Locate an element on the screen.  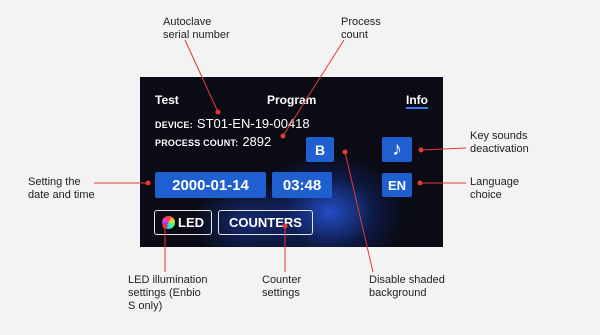
active-tab-indicator is located at coordinates (417, 108).